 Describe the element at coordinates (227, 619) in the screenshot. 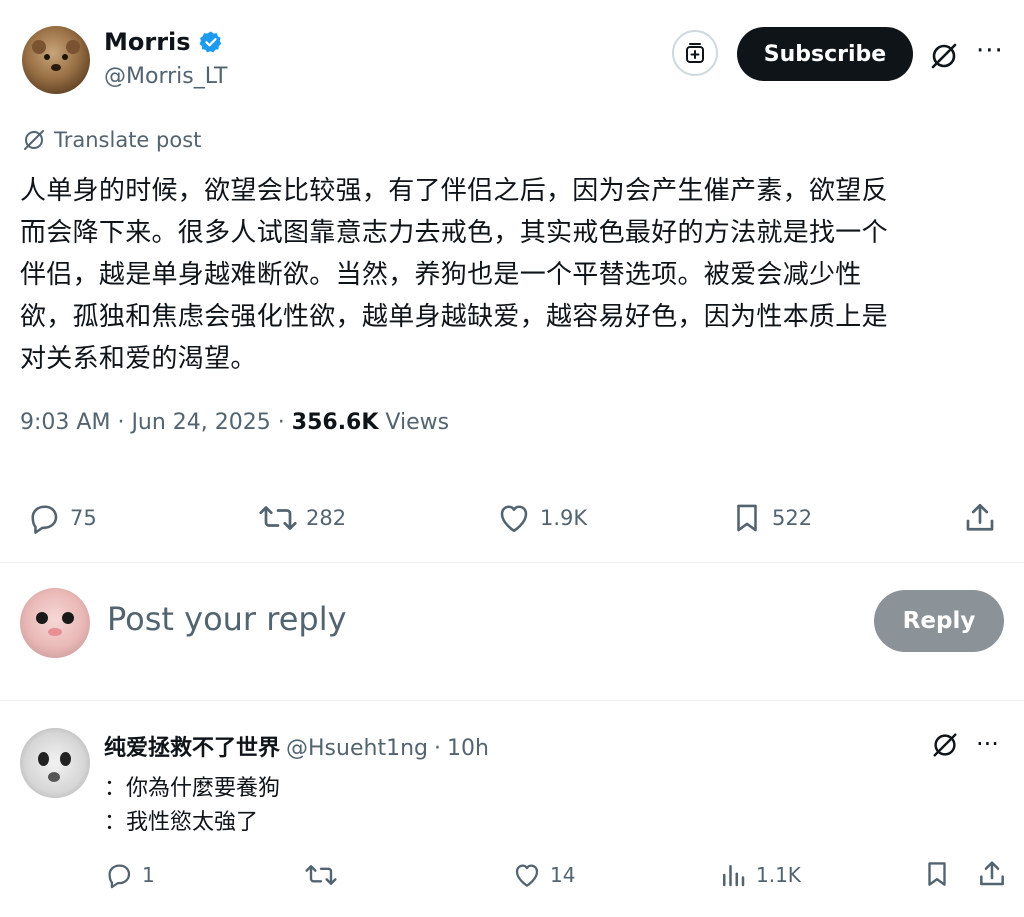

I see `reply-input: Post your reply` at that location.